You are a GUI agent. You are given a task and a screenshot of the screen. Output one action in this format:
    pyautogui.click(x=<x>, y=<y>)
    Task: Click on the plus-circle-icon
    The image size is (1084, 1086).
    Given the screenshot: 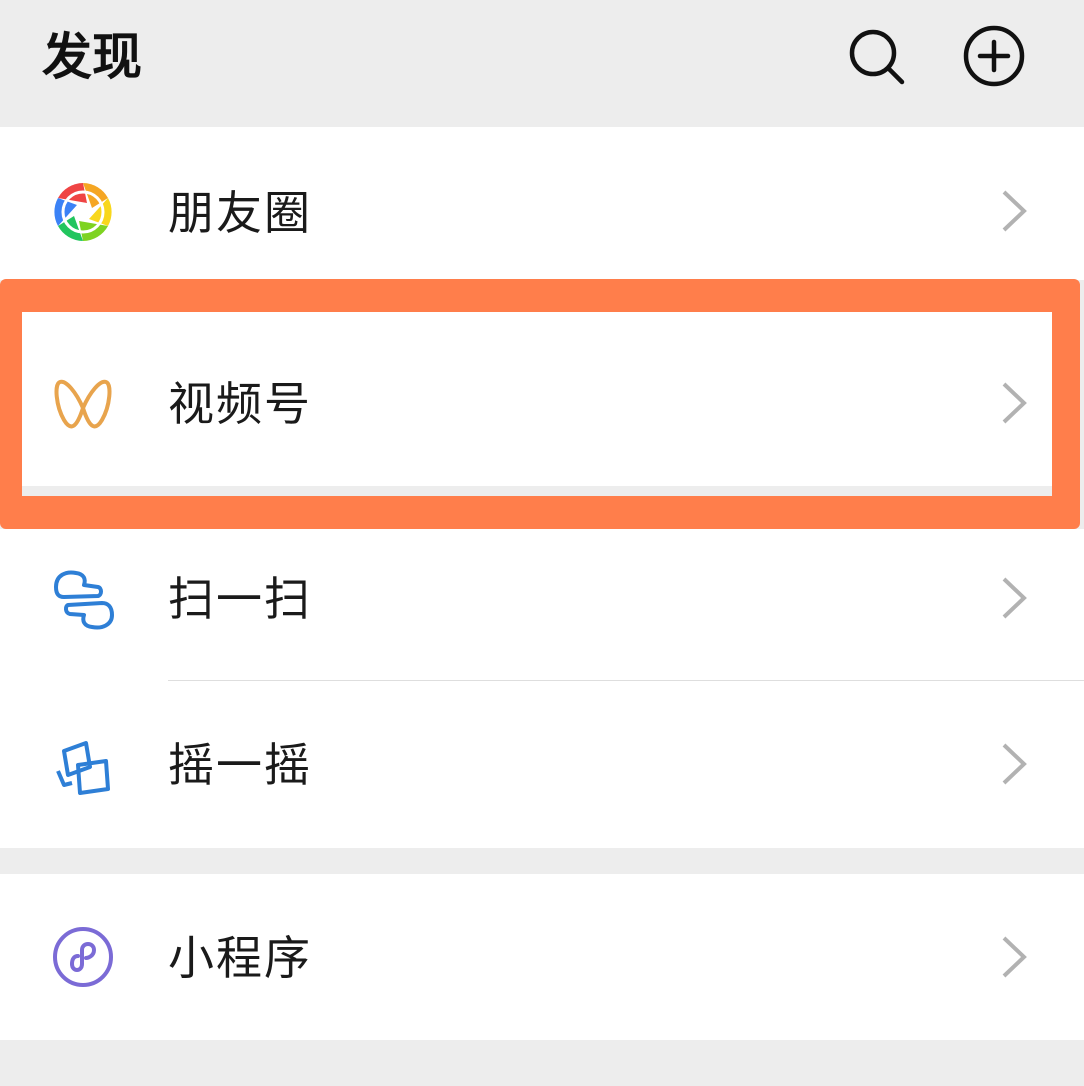 What is the action you would take?
    pyautogui.click(x=994, y=56)
    